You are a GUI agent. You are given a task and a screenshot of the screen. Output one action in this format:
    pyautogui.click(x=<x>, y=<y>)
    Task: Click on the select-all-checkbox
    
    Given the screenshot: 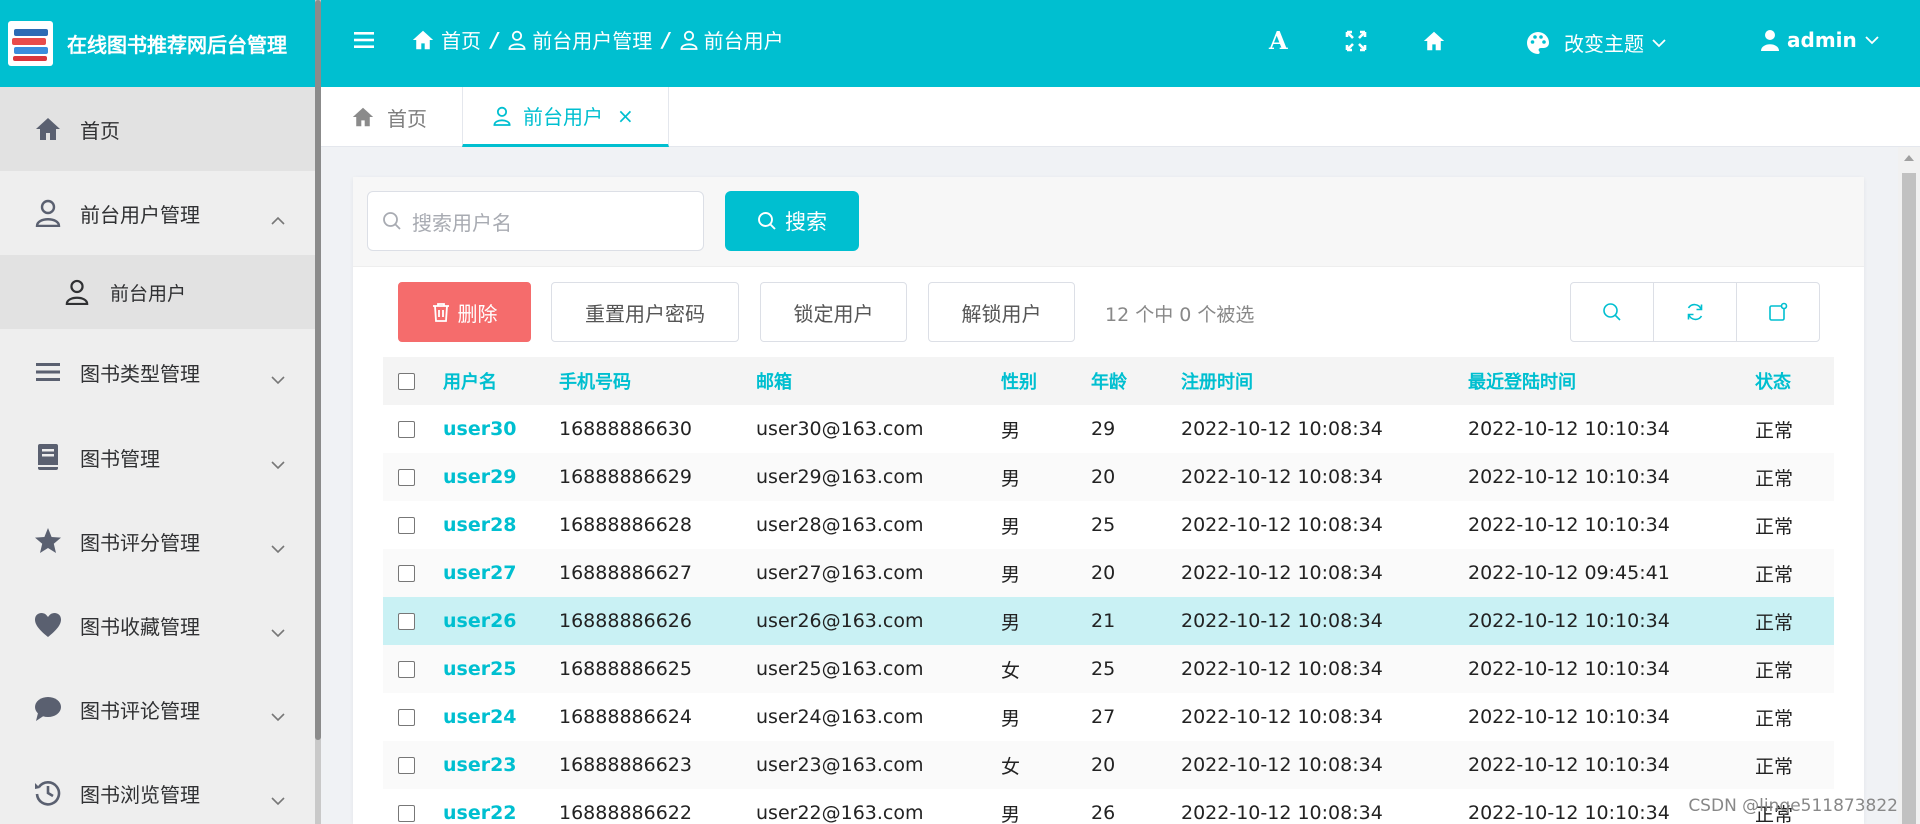 What is the action you would take?
    pyautogui.click(x=406, y=381)
    